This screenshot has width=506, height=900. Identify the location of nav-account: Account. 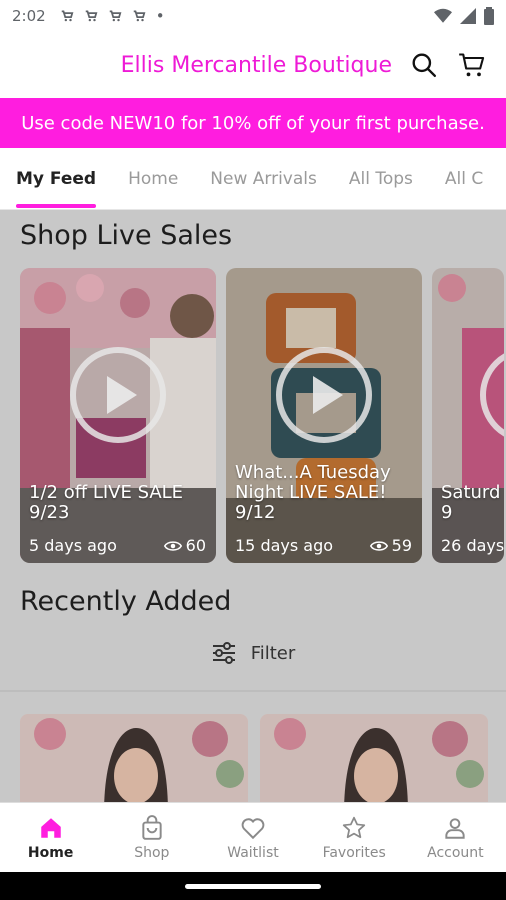
(455, 837).